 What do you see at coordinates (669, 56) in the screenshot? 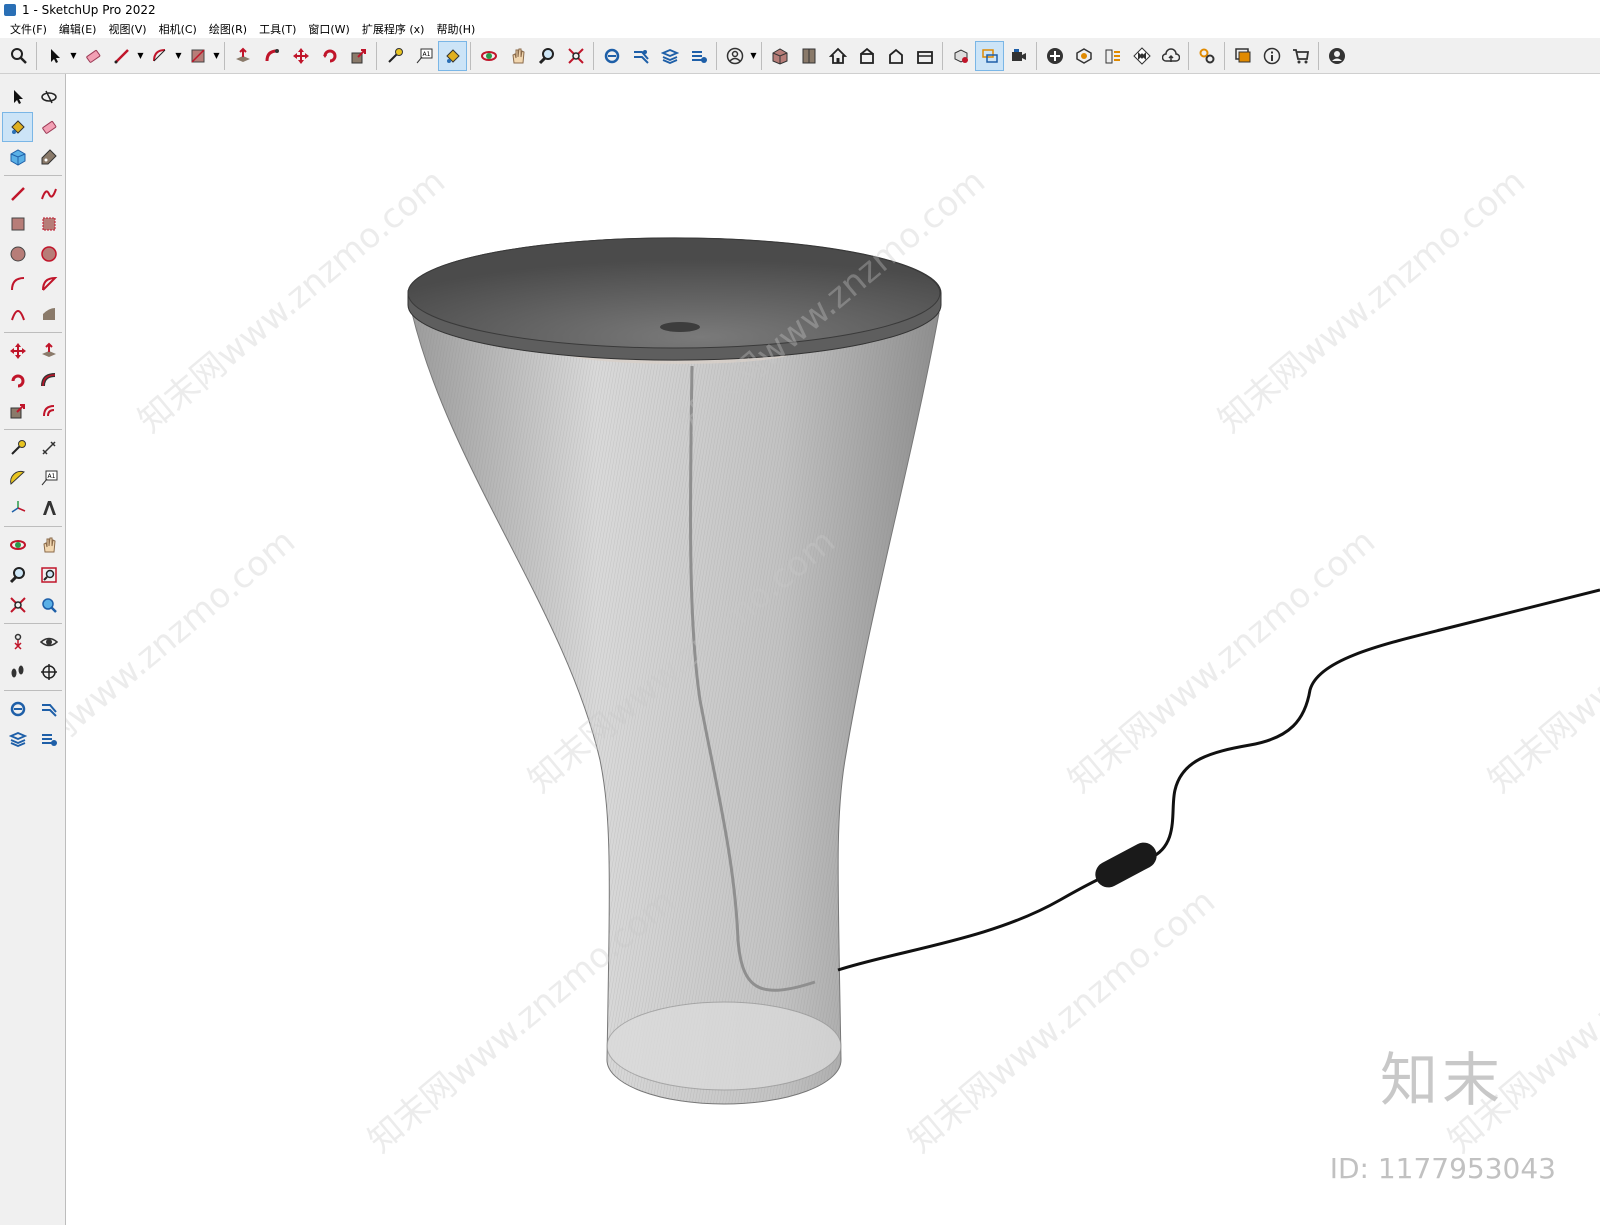
I see `section-fill-icon` at bounding box center [669, 56].